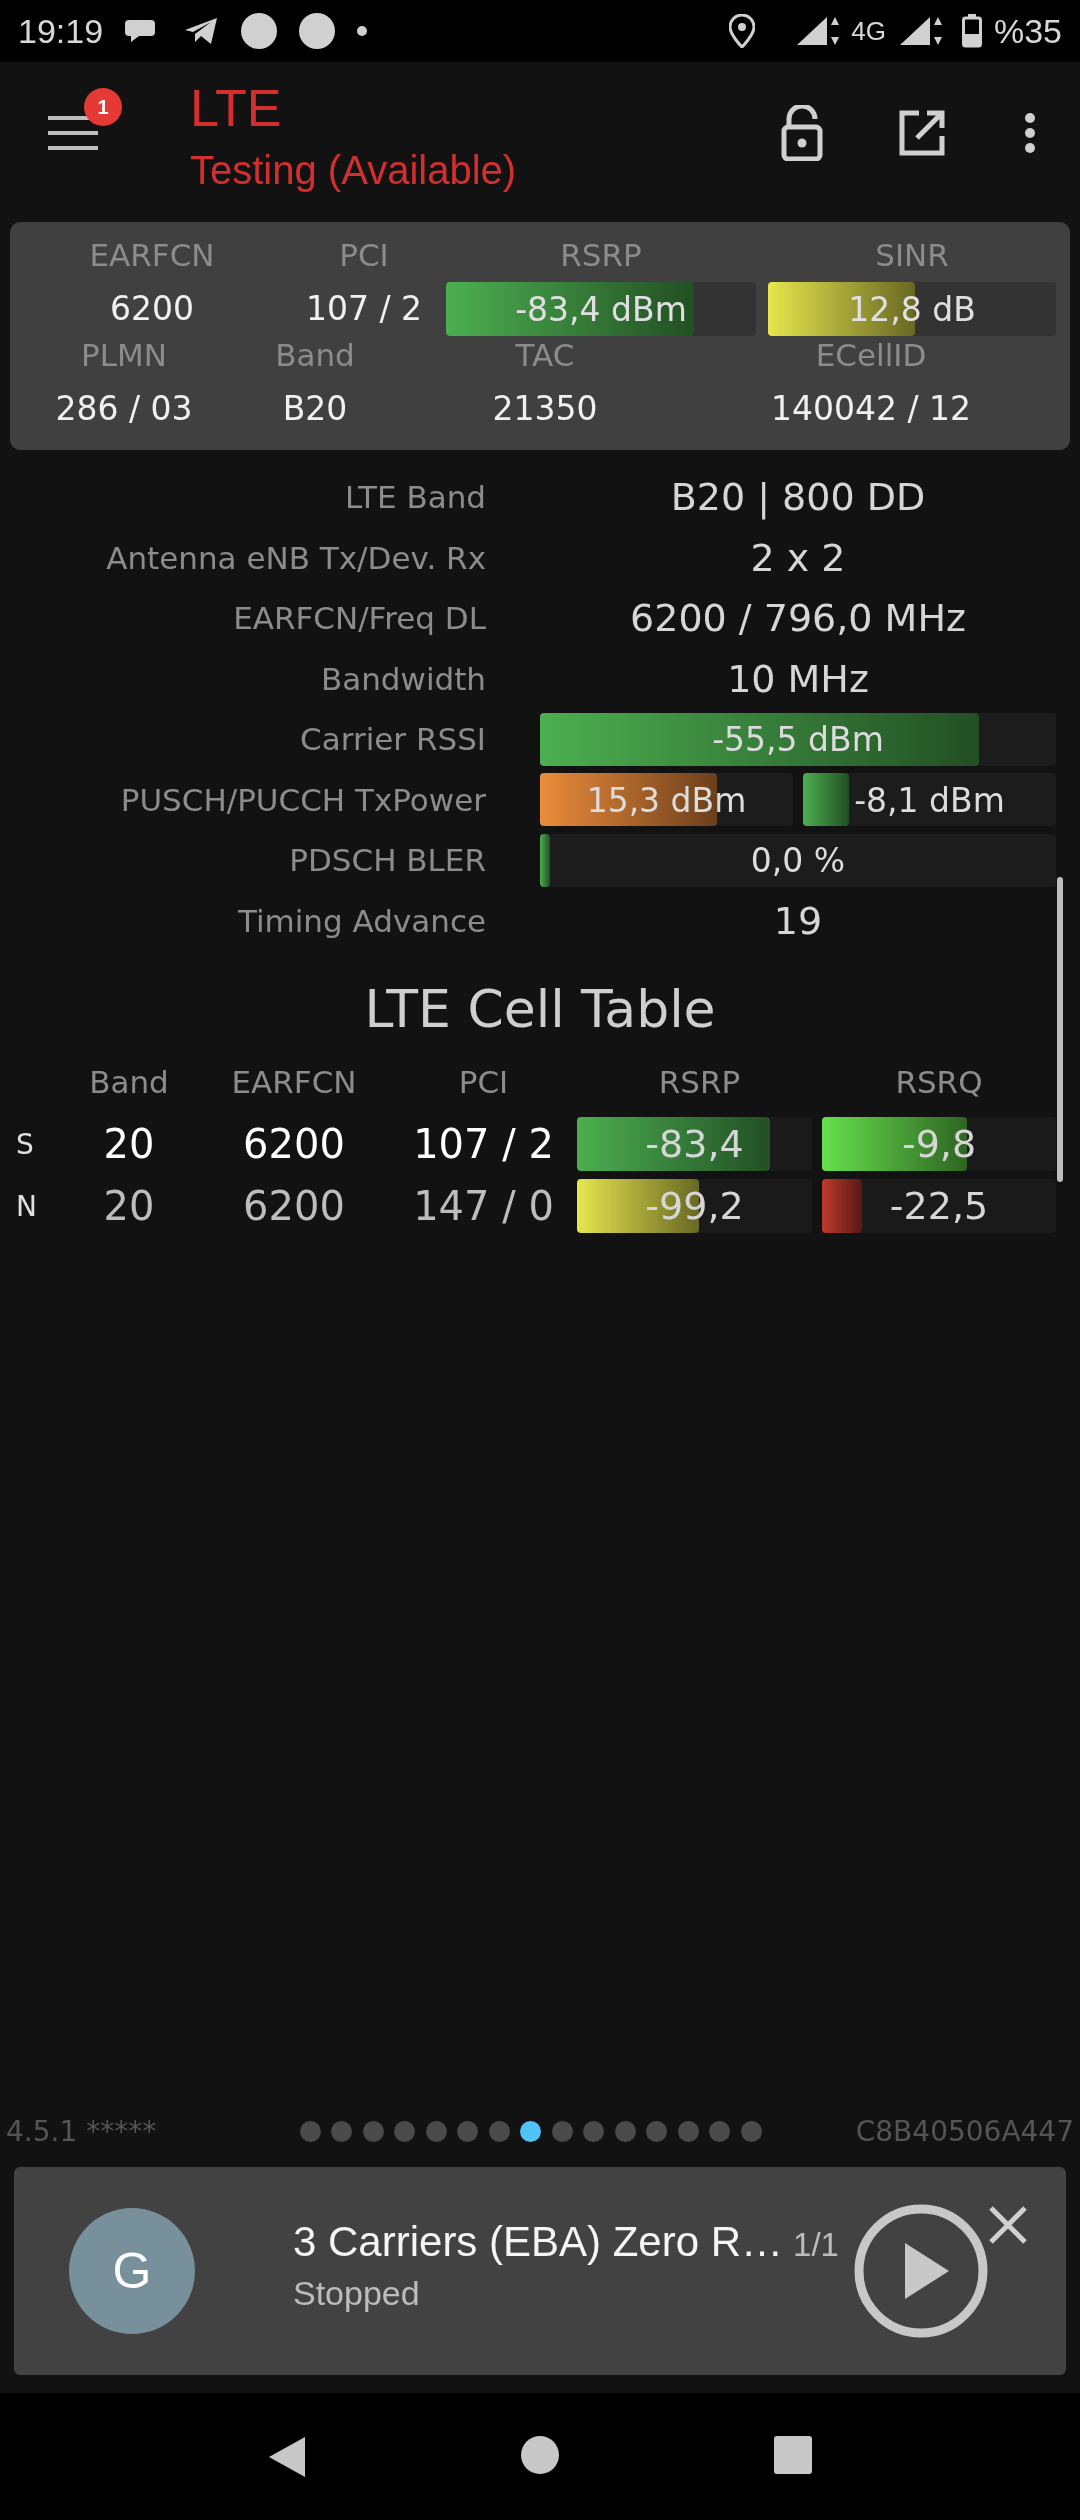 This screenshot has width=1080, height=2520. I want to click on home-circle-icon, so click(540, 2455).